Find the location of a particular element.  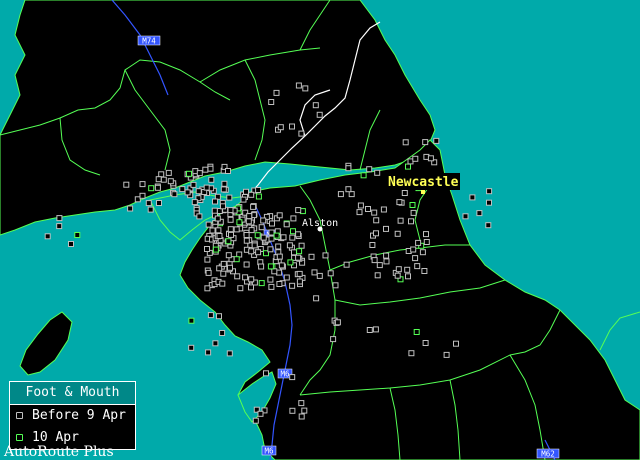

road-label: M62 is located at coordinates (548, 454).